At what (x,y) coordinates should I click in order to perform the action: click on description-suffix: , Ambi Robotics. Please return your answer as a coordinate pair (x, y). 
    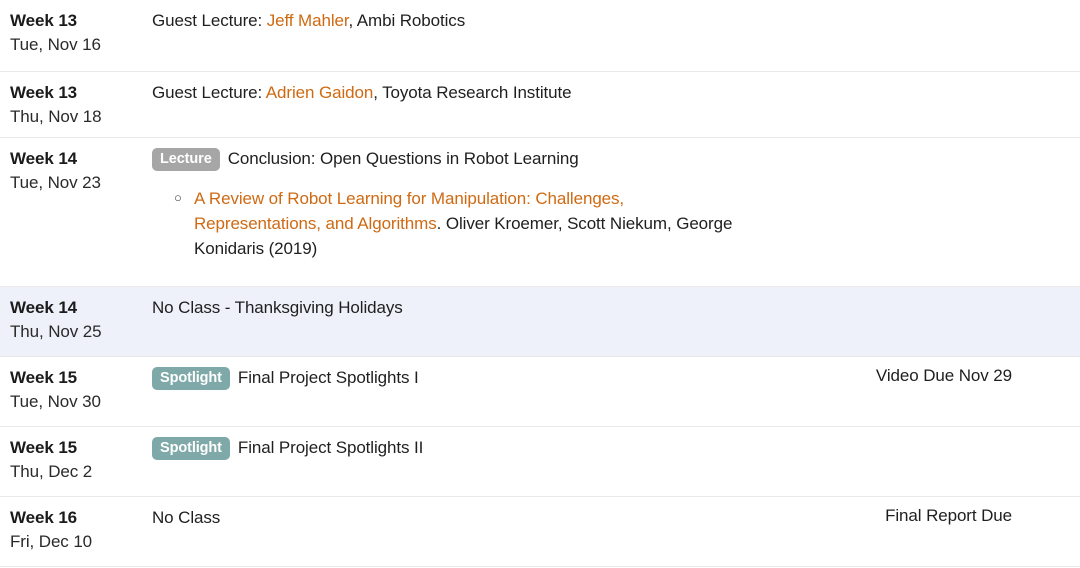
    Looking at the image, I should click on (407, 20).